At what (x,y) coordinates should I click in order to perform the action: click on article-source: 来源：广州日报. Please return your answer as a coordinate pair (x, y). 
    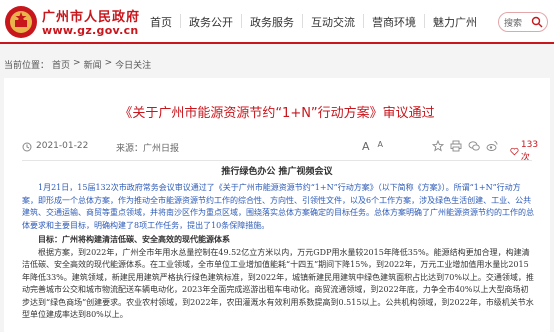
    Looking at the image, I should click on (147, 147).